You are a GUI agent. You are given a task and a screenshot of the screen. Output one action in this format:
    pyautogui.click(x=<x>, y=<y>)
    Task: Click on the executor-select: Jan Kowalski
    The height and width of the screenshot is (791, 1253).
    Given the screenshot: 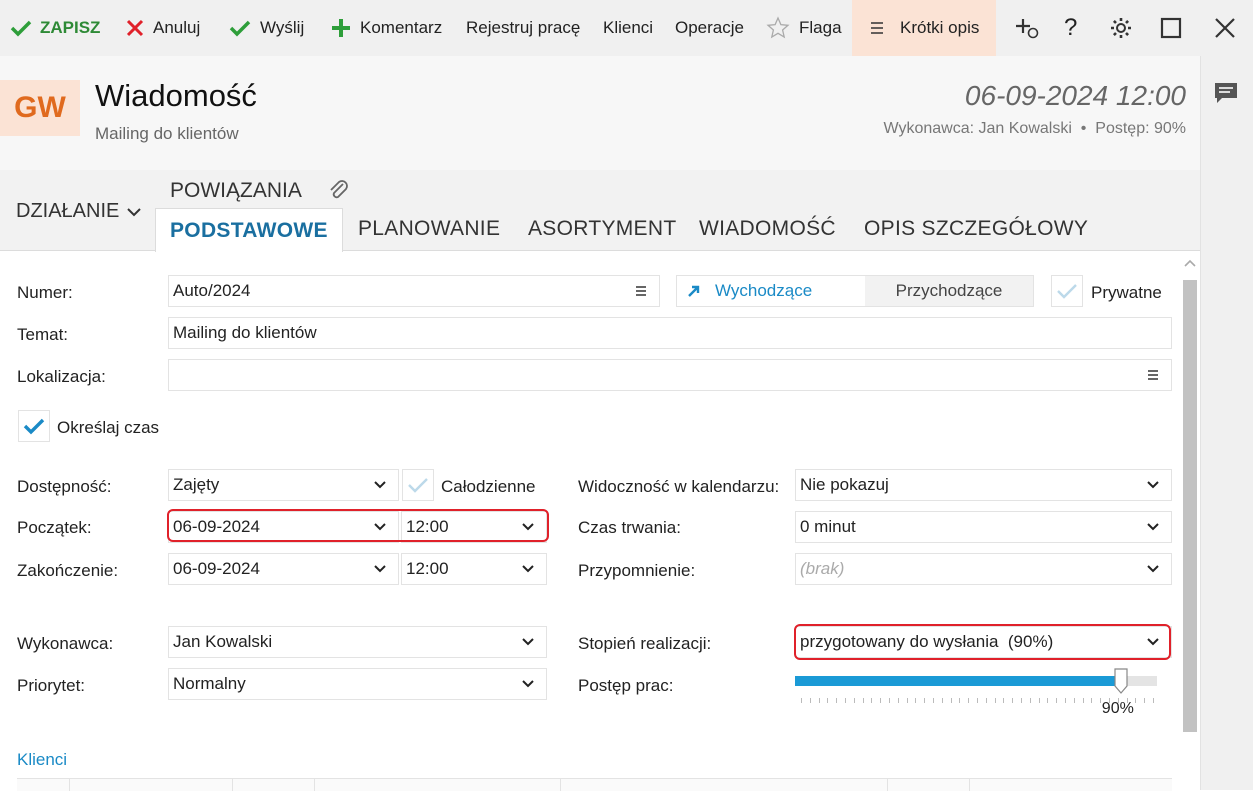 What is the action you would take?
    pyautogui.click(x=357, y=642)
    